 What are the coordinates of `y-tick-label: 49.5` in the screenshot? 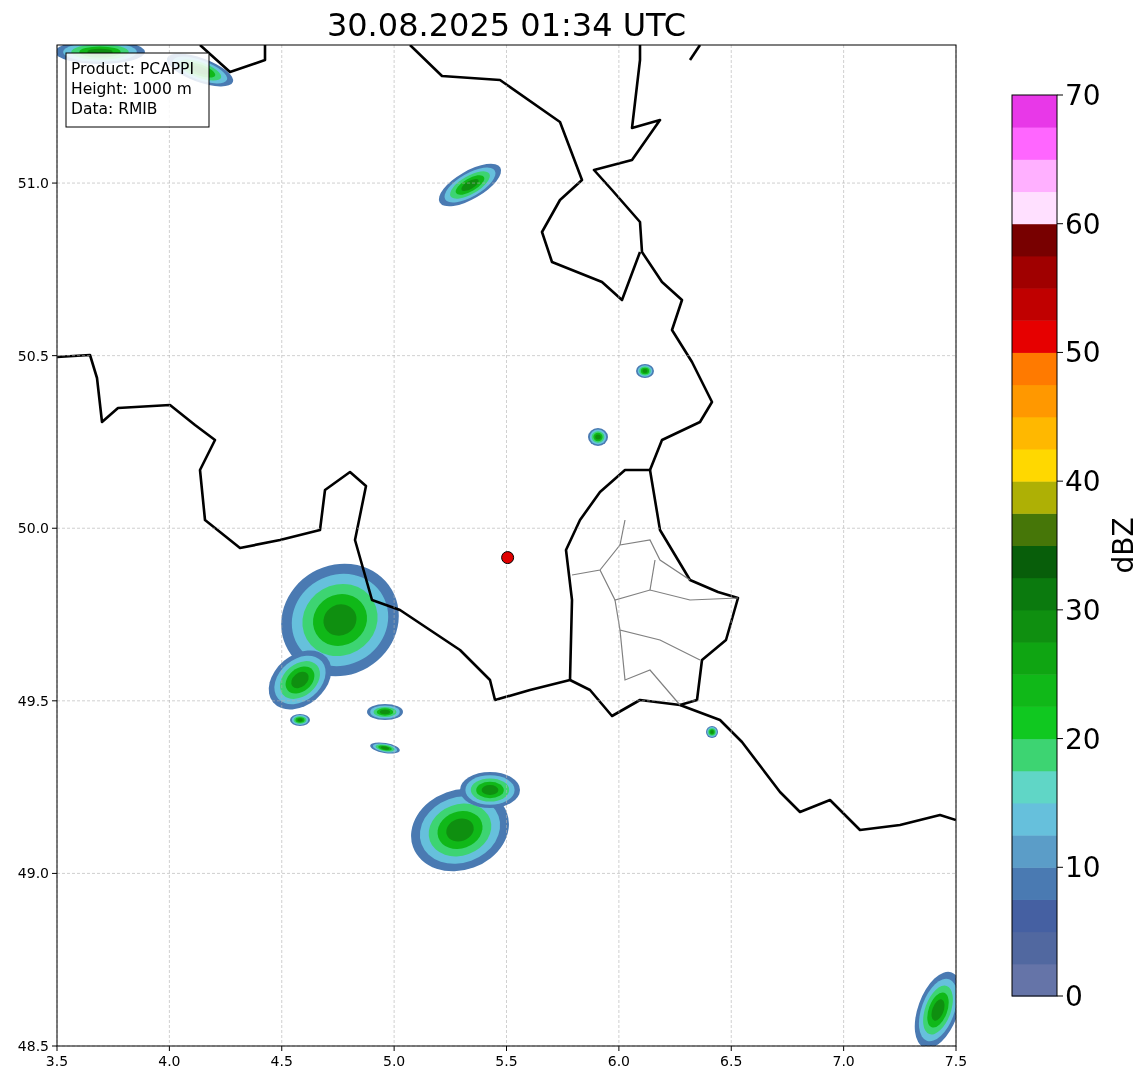 It's located at (33, 700).